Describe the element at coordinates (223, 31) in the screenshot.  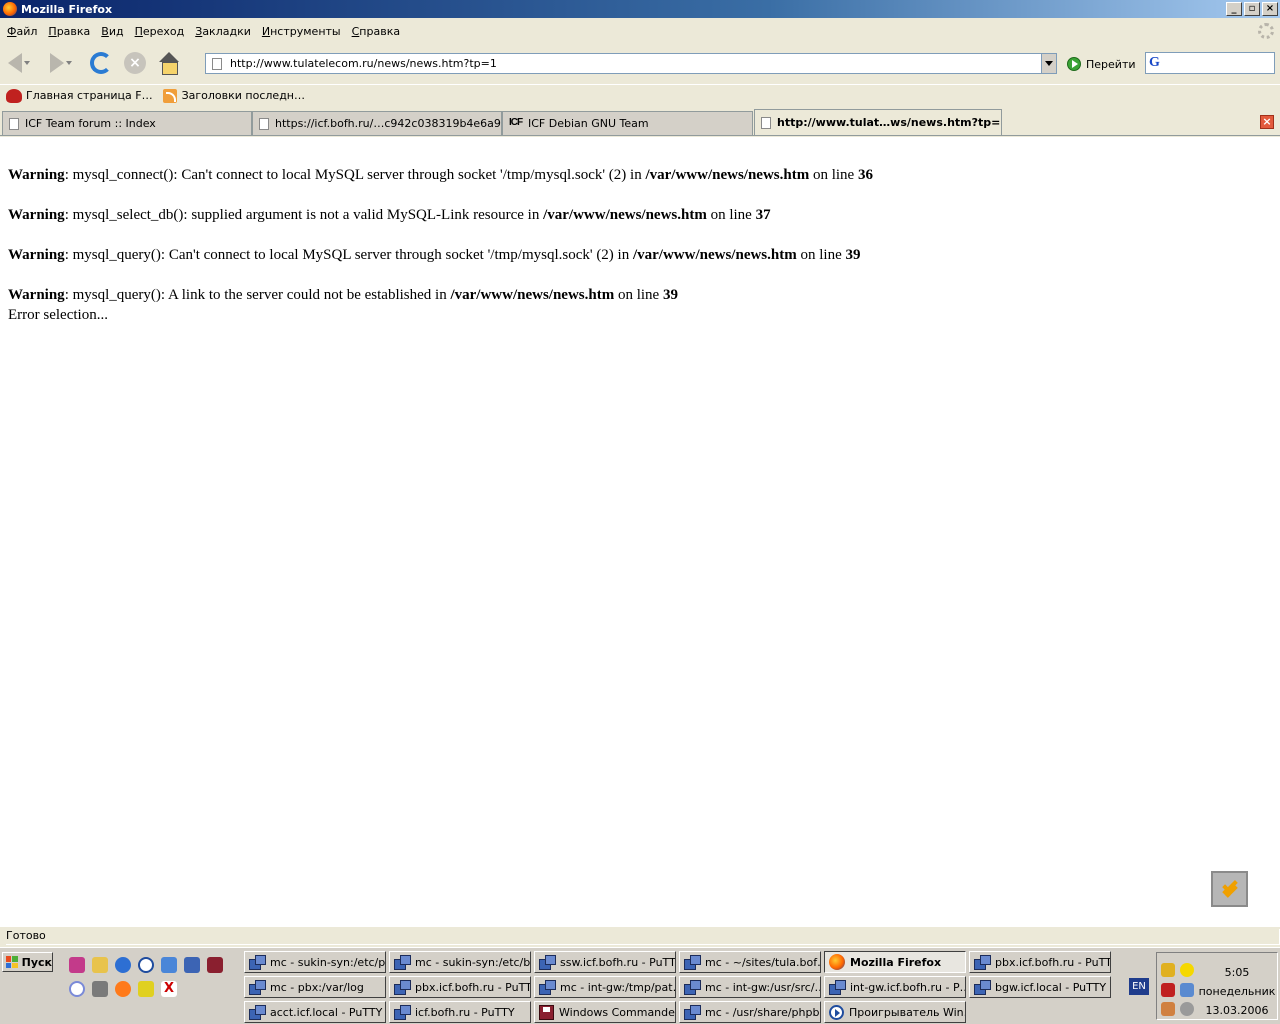
I see `menu-bookmarks: Закладки` at that location.